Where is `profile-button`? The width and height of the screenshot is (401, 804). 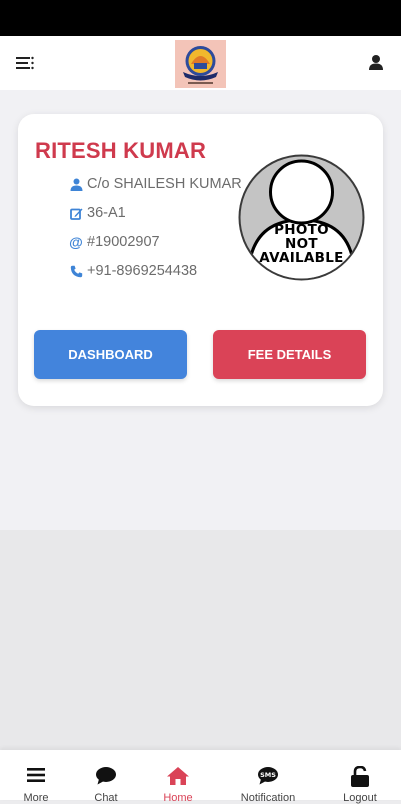
profile-button is located at coordinates (376, 63).